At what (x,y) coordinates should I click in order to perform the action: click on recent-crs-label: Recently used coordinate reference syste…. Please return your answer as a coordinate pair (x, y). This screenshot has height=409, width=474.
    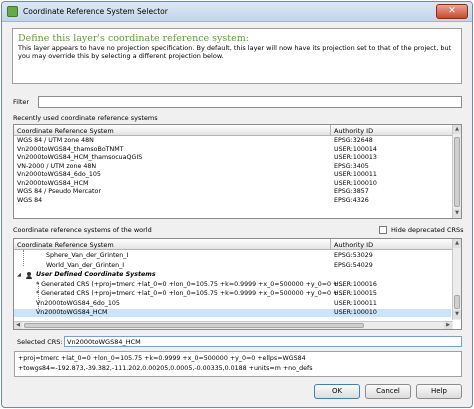
    Looking at the image, I should click on (85, 118).